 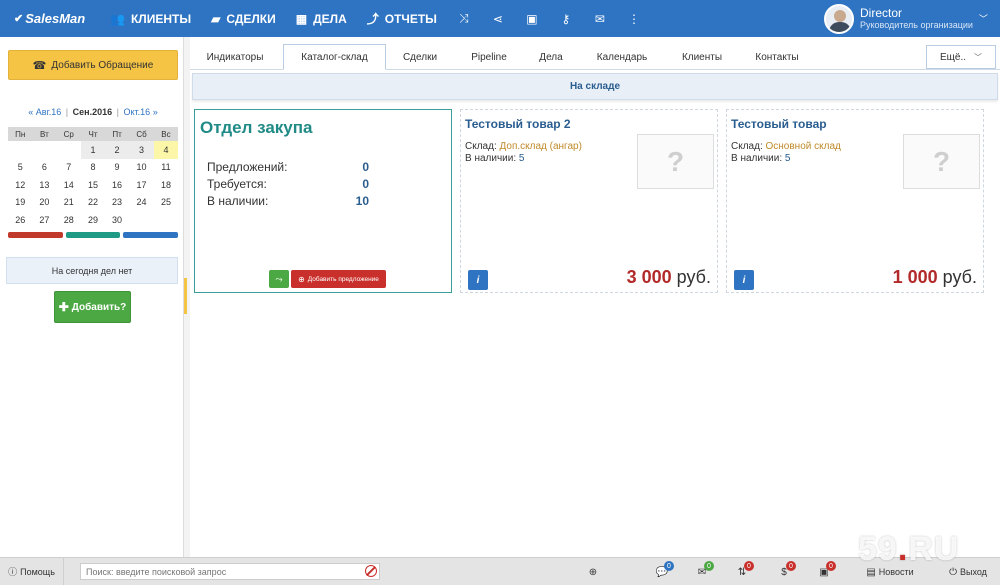 What do you see at coordinates (166, 185) in the screenshot?
I see `calendar-day: 18` at bounding box center [166, 185].